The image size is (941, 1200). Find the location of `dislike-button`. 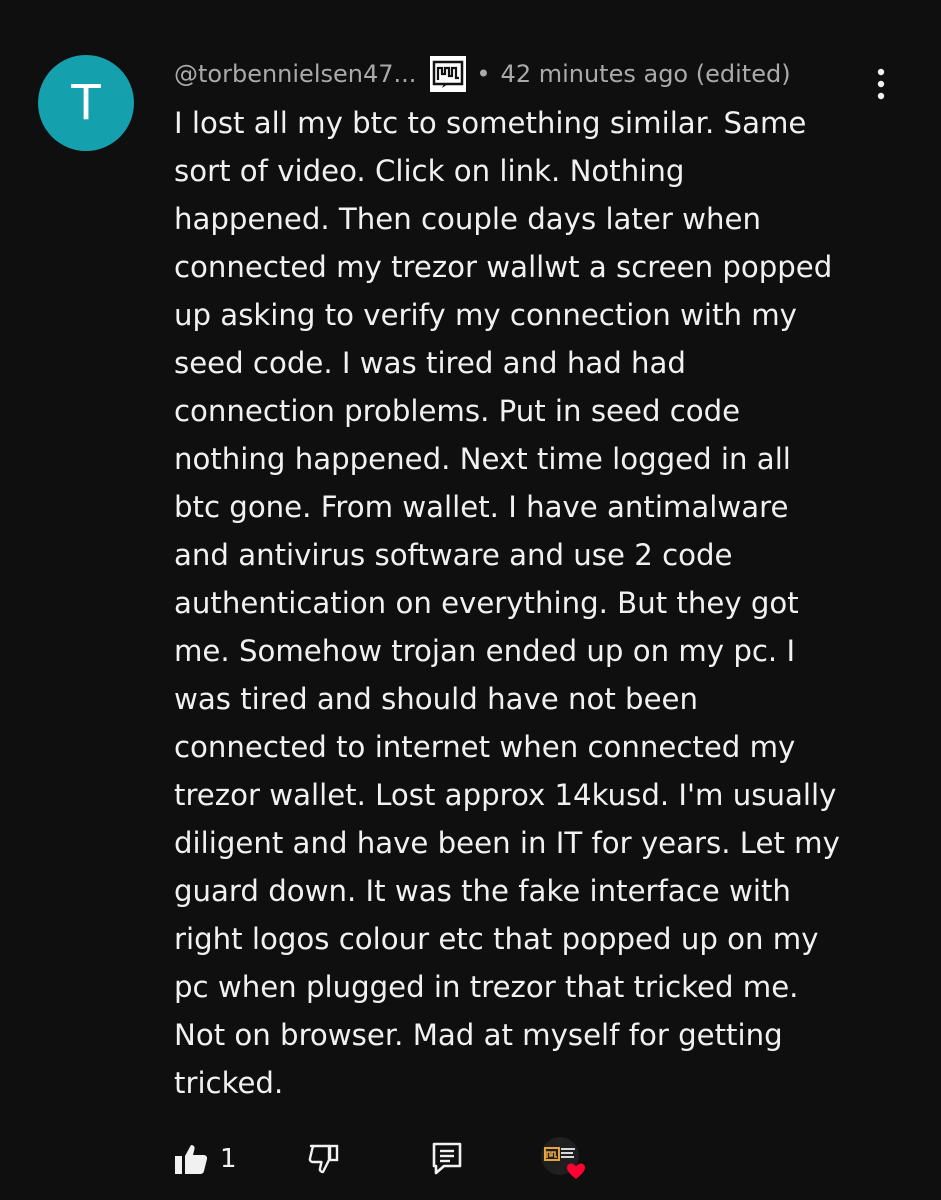

dislike-button is located at coordinates (324, 1159).